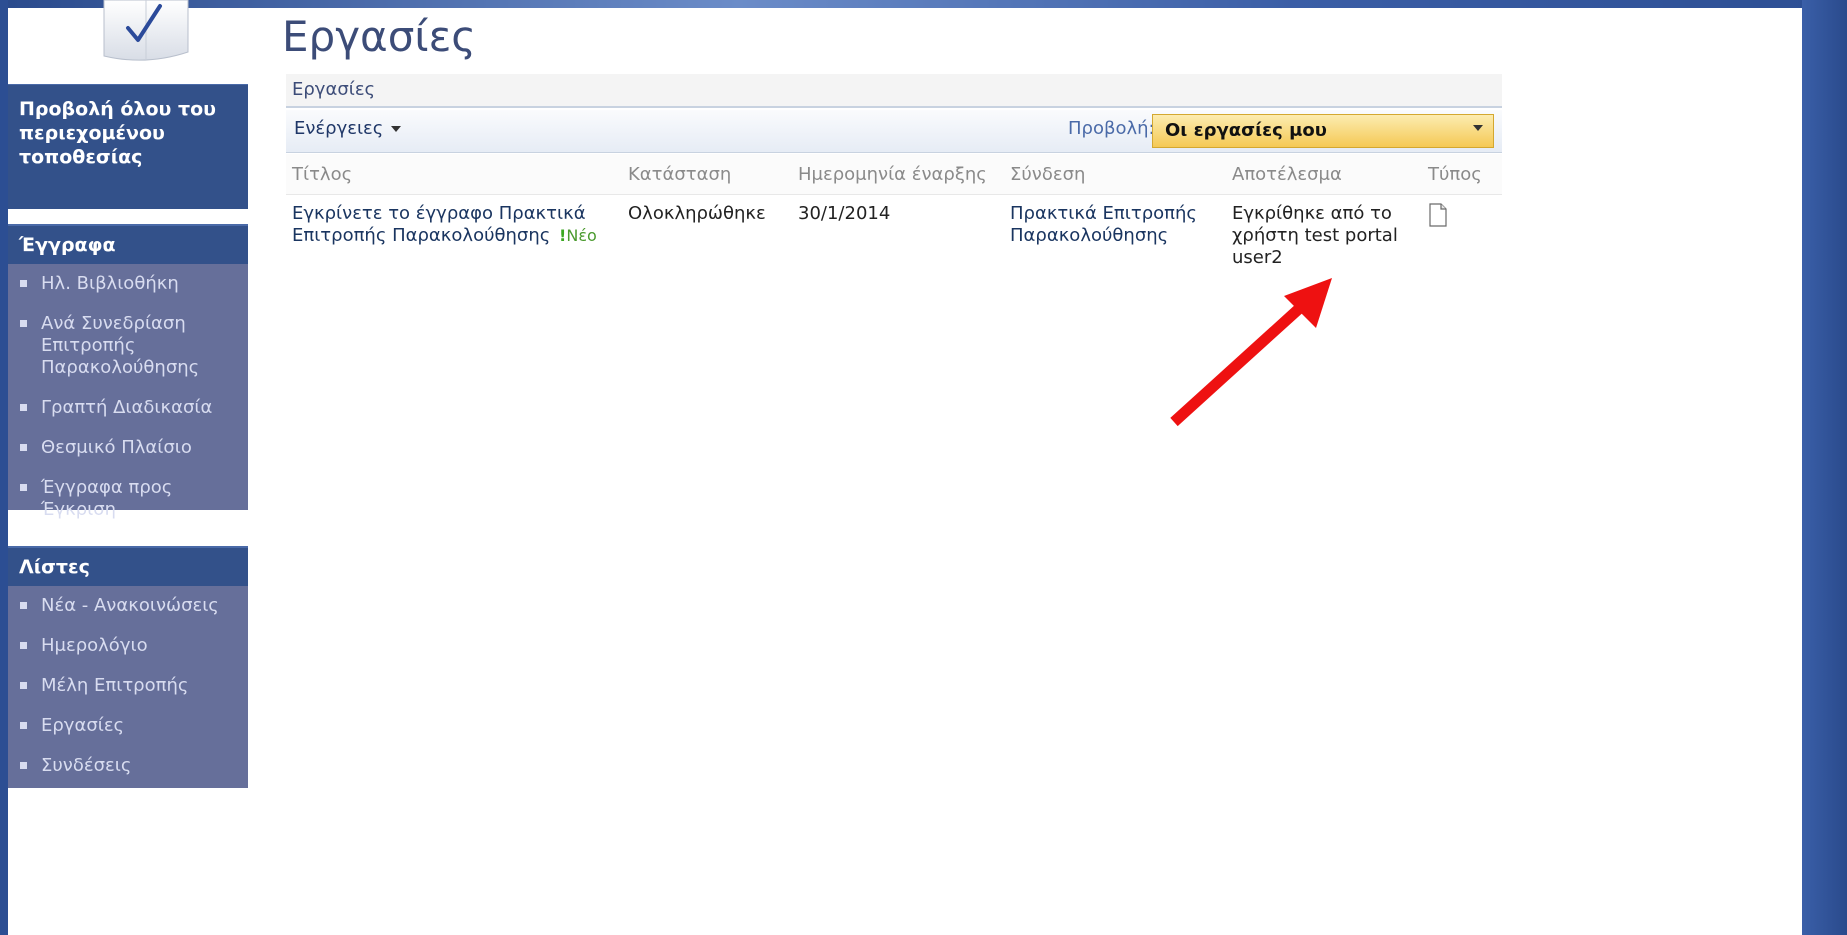  What do you see at coordinates (1323, 131) in the screenshot?
I see `view-selector-dropdown: Οι εργασίες μου` at bounding box center [1323, 131].